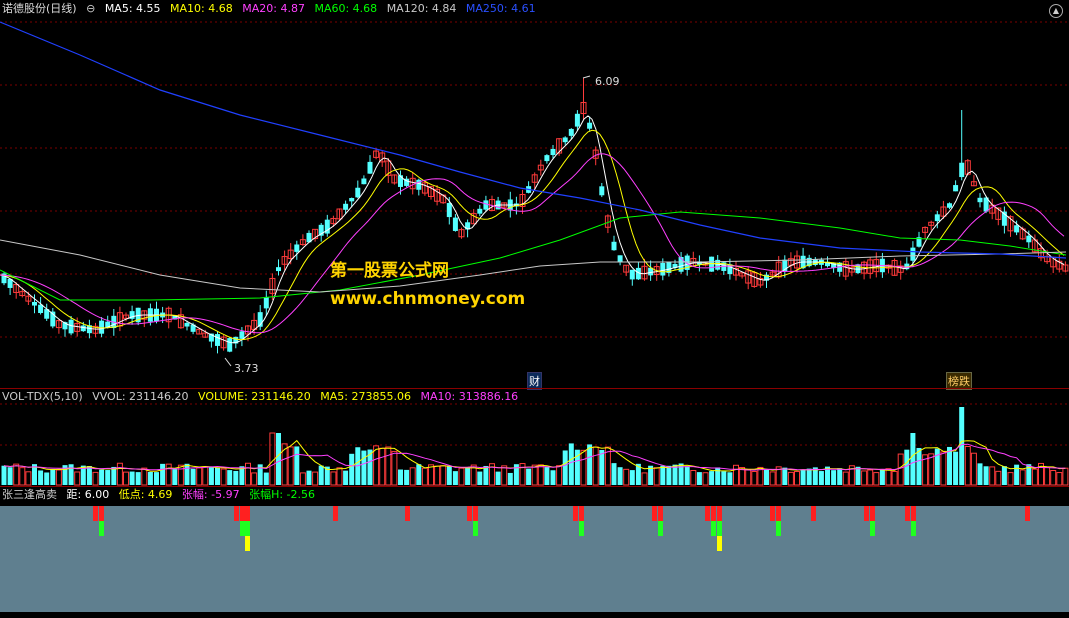  Describe the element at coordinates (145, 494) in the screenshot. I see `didian-value: 低点: 4.69` at that location.